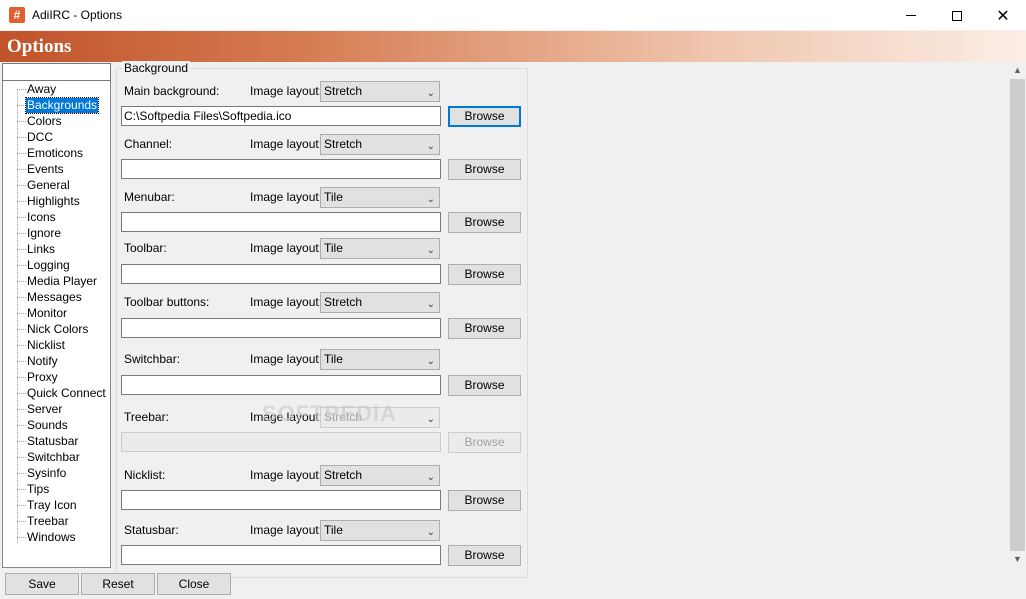 The height and width of the screenshot is (599, 1026). What do you see at coordinates (56, 442) in the screenshot?
I see `tree-item-statusbar: Statusbar` at bounding box center [56, 442].